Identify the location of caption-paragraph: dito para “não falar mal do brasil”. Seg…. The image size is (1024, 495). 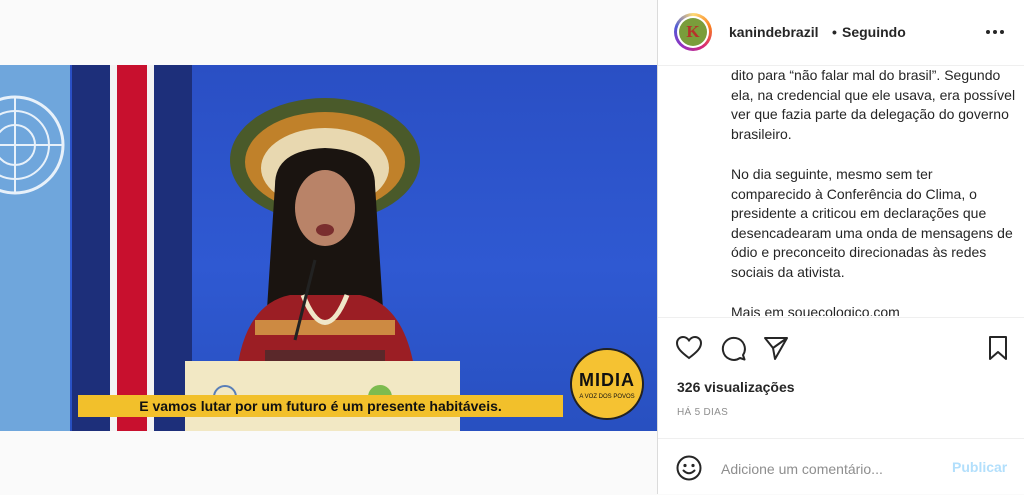
(873, 104).